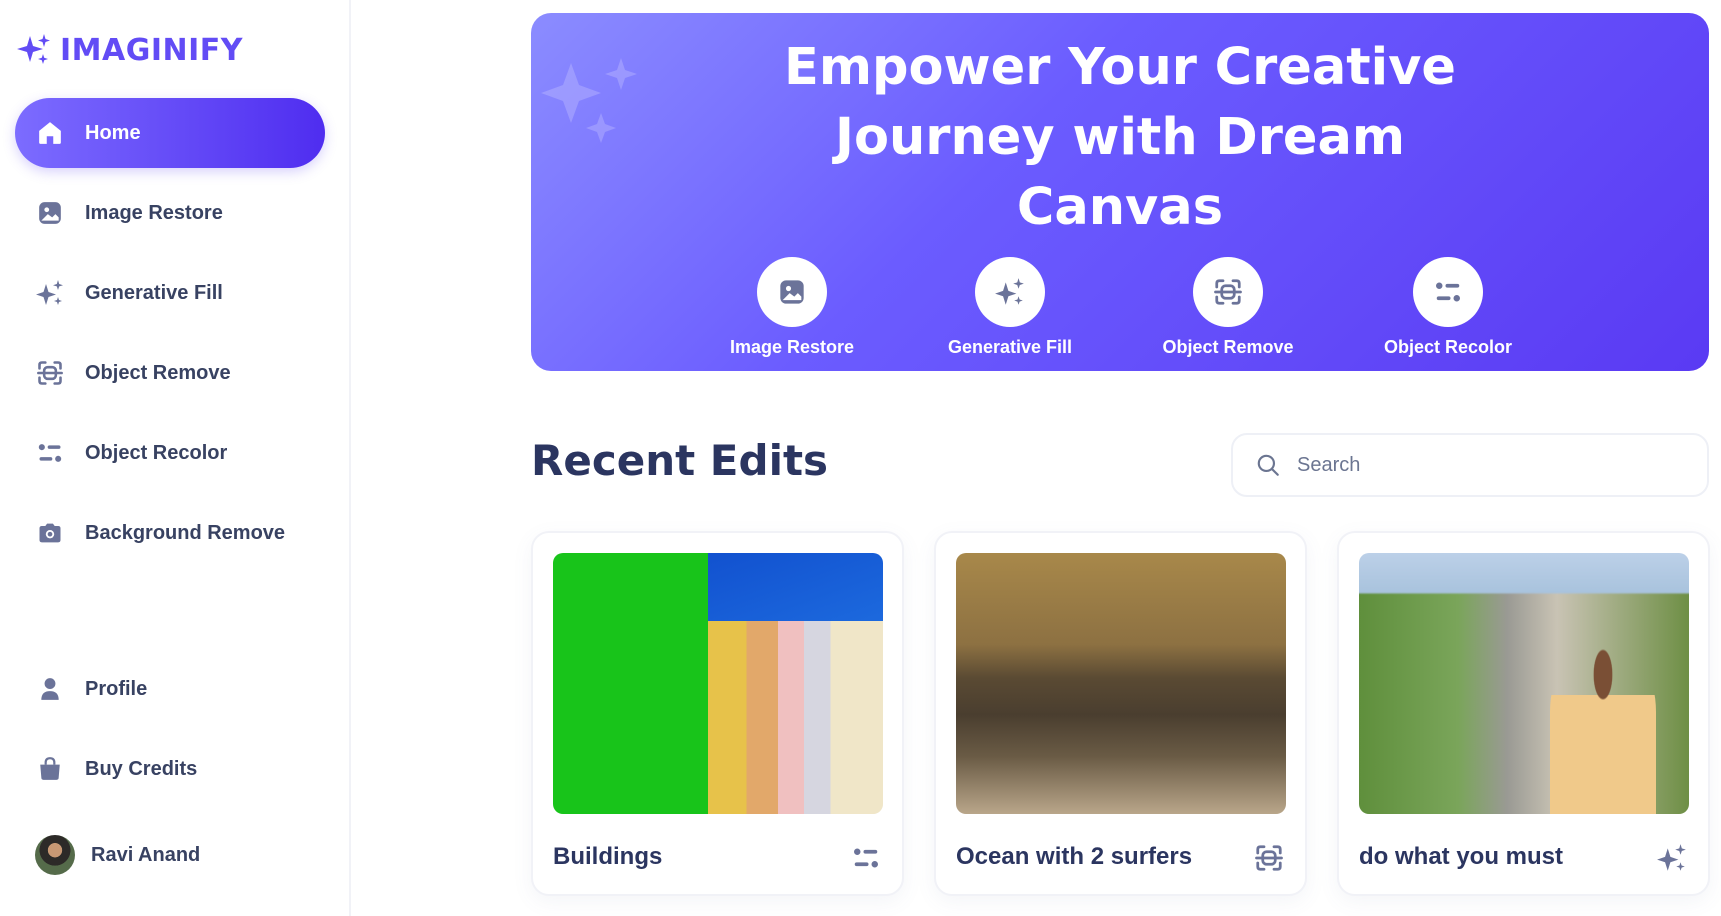  I want to click on recent-edits-title: Recent Edits, so click(680, 460).